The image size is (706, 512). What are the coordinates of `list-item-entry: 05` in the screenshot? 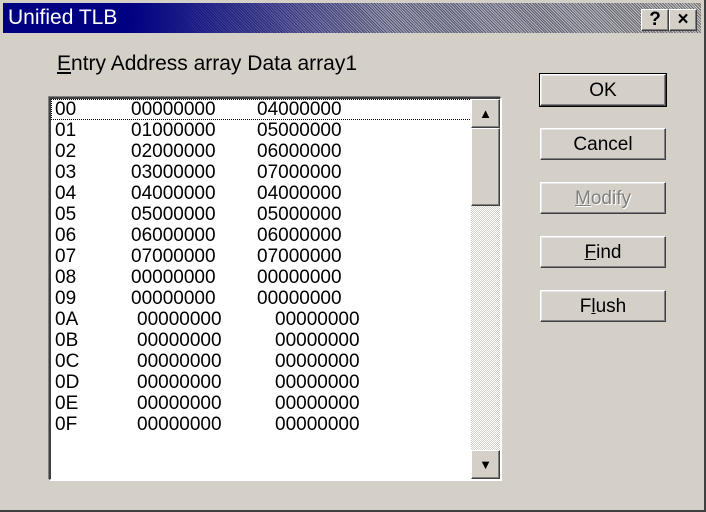 It's located at (66, 214).